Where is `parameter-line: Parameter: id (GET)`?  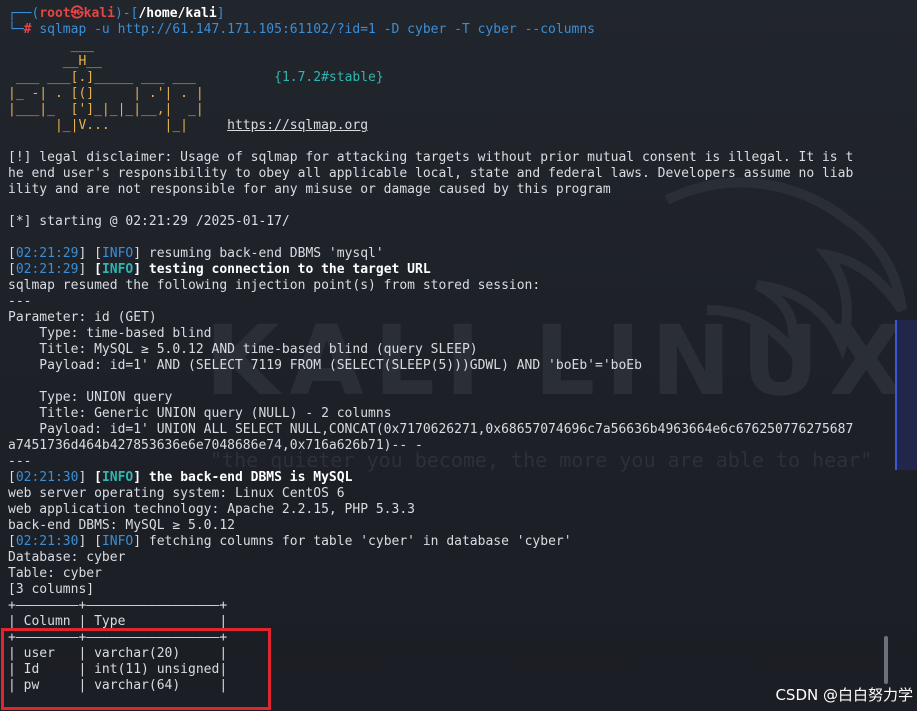 parameter-line: Parameter: id (GET) is located at coordinates (82, 317).